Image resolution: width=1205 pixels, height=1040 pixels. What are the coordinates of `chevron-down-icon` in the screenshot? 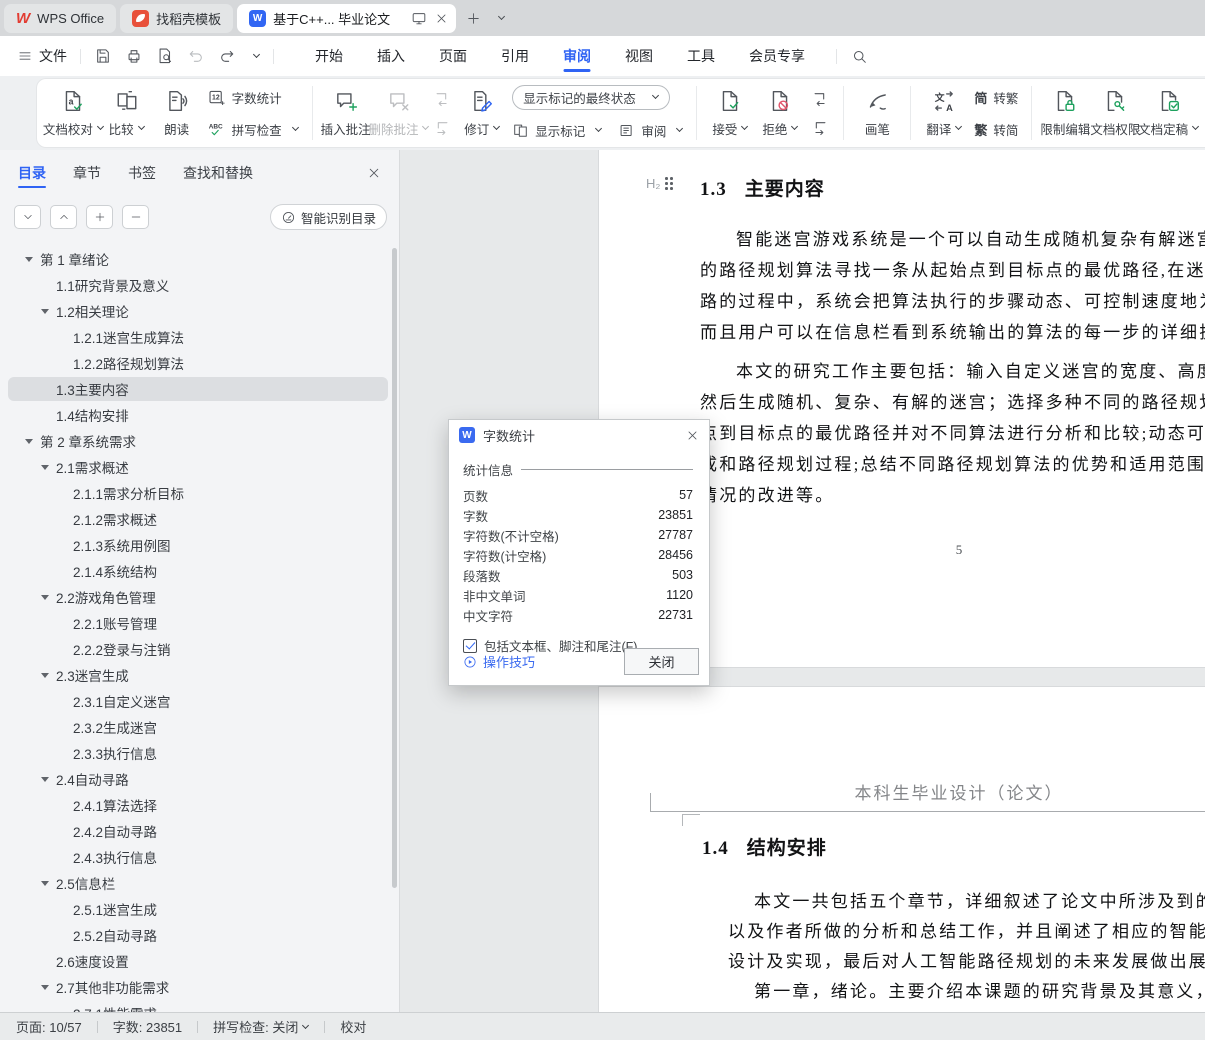 It's located at (306, 1025).